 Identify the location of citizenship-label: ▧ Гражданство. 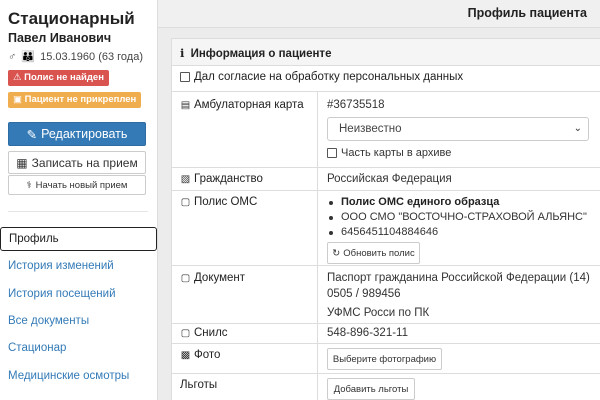
(221, 179).